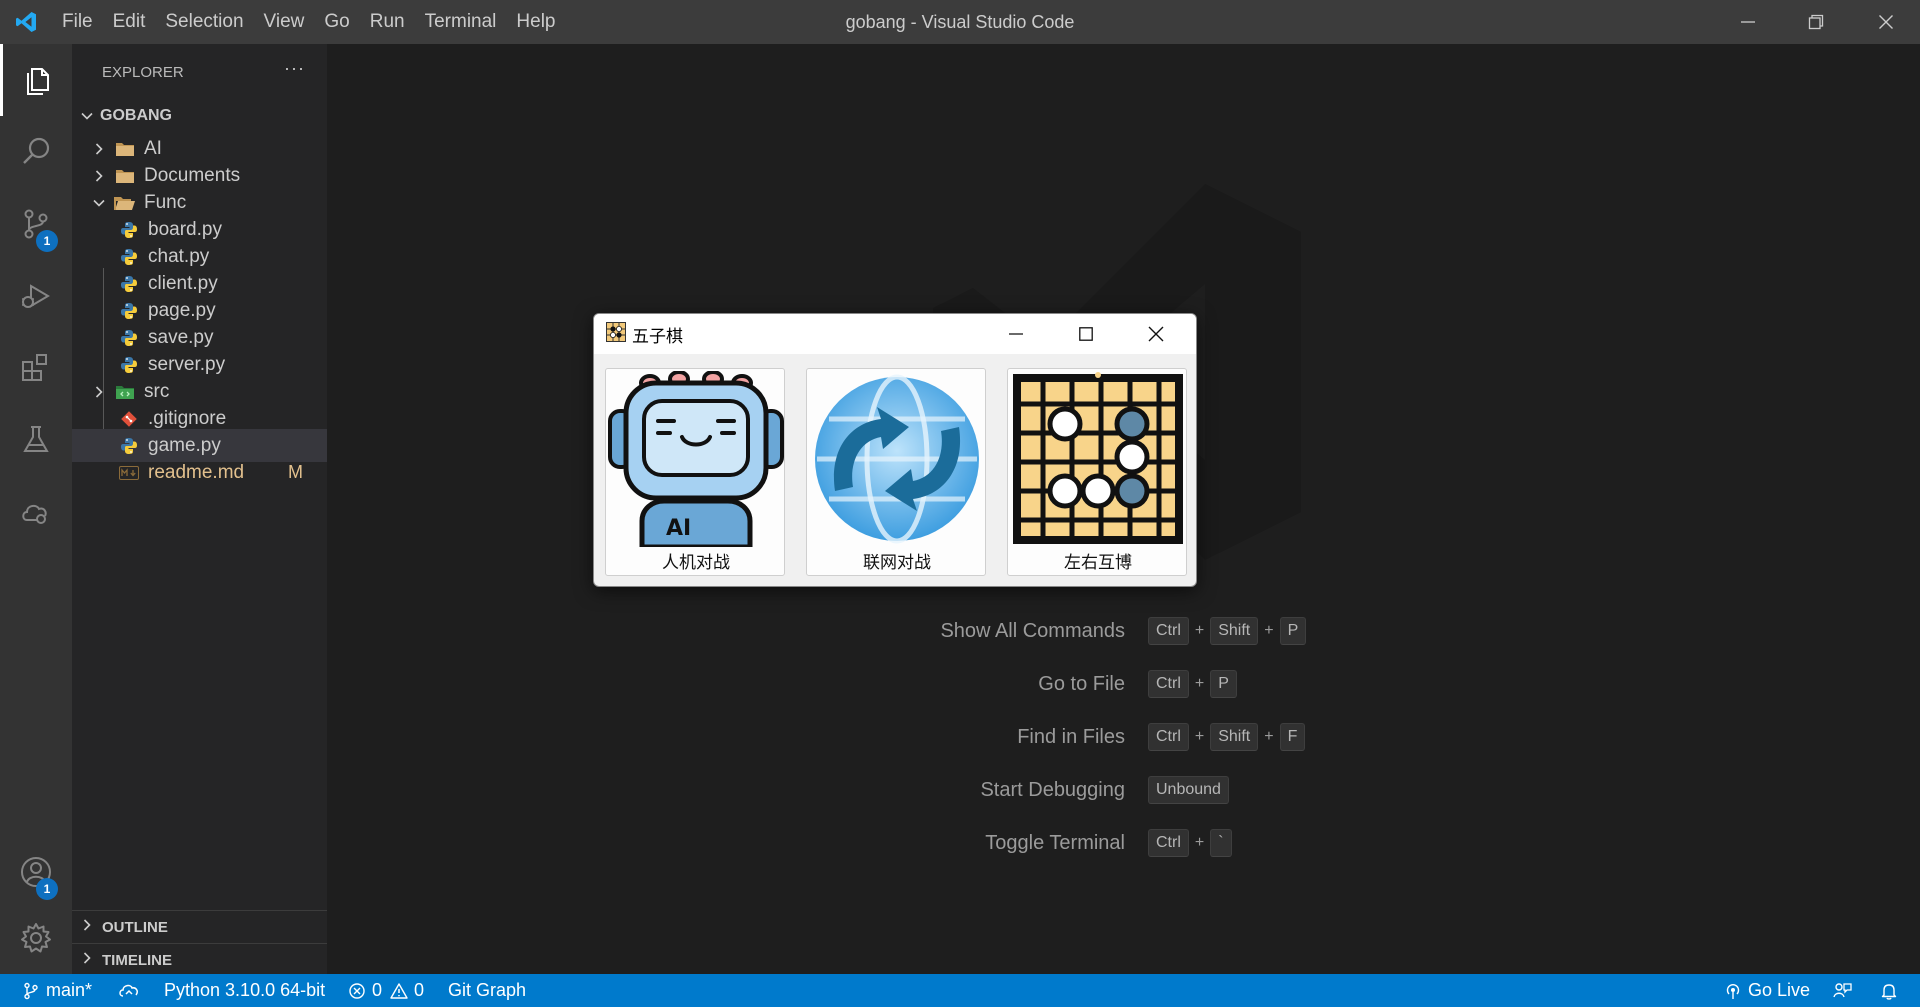 Image resolution: width=1920 pixels, height=1007 pixels. I want to click on search-icon, so click(36, 150).